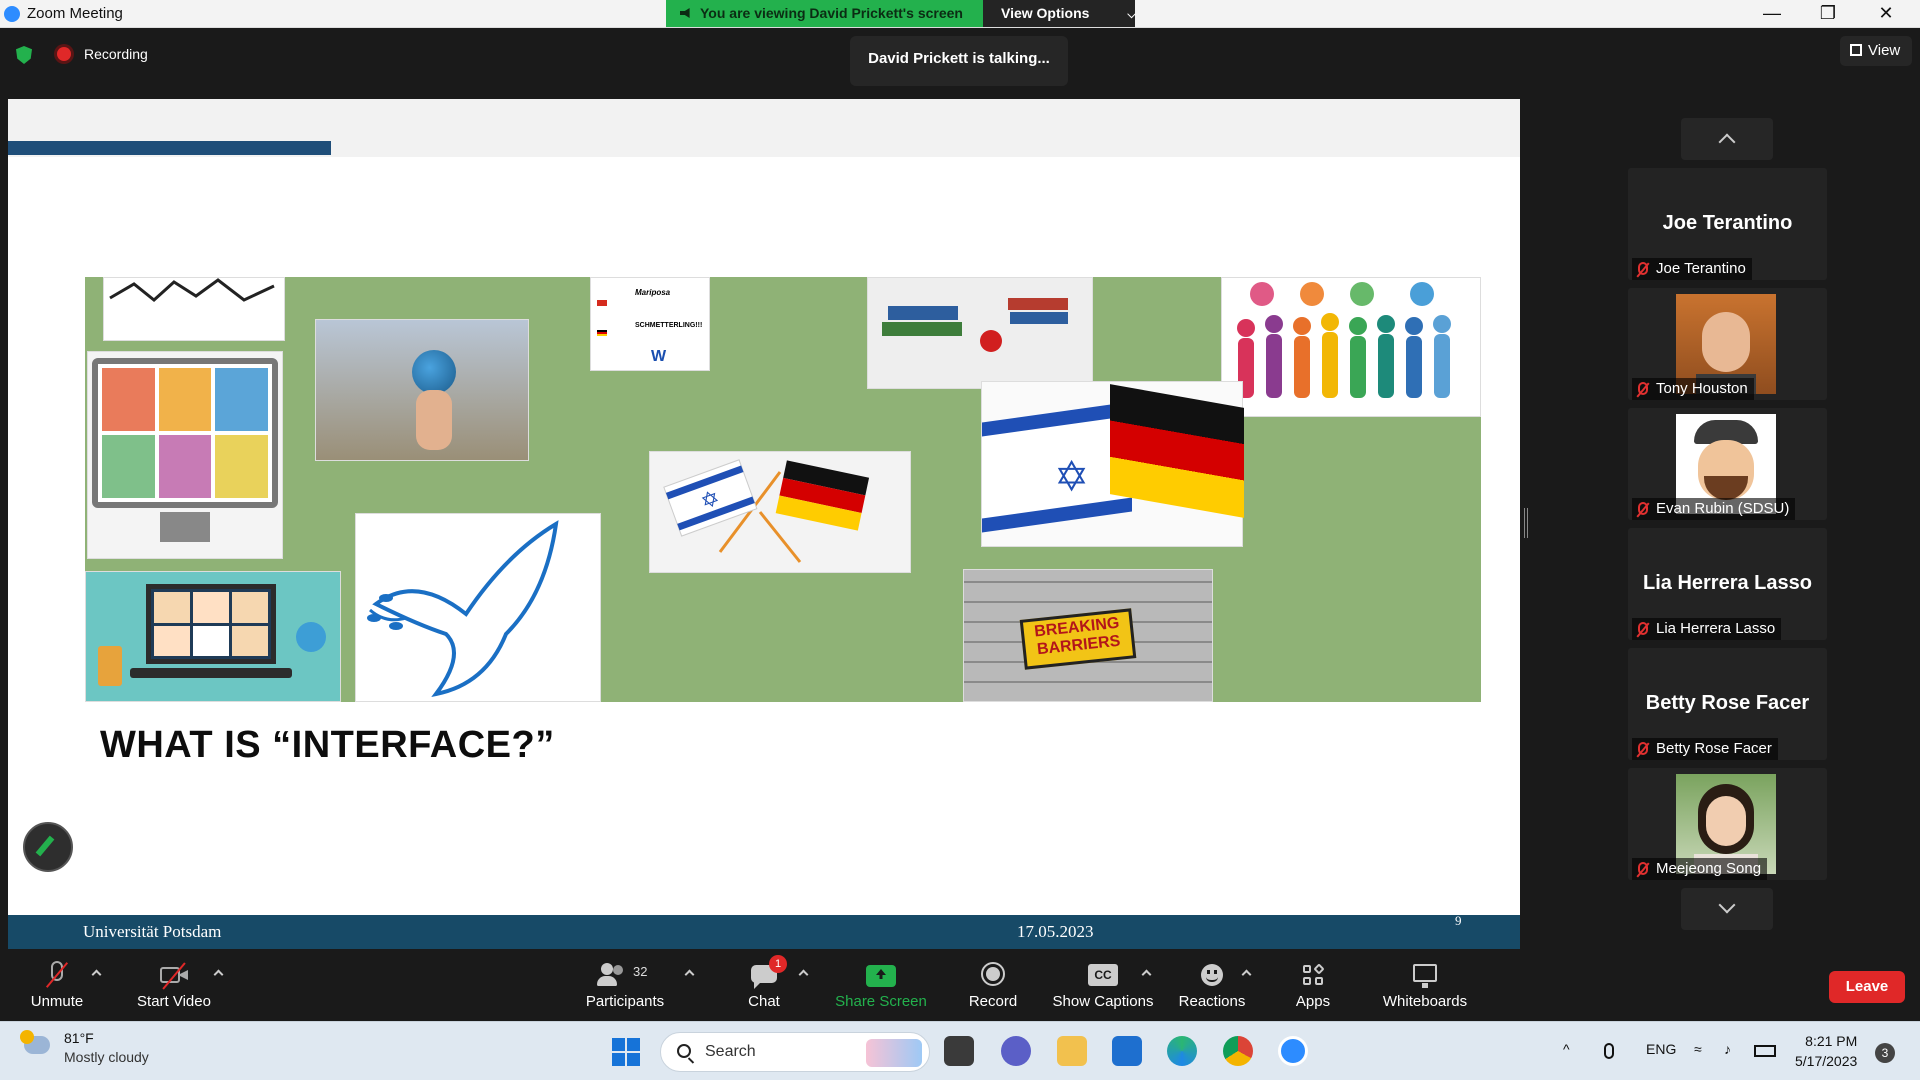  What do you see at coordinates (48, 847) in the screenshot?
I see `annotate-pencil-icon` at bounding box center [48, 847].